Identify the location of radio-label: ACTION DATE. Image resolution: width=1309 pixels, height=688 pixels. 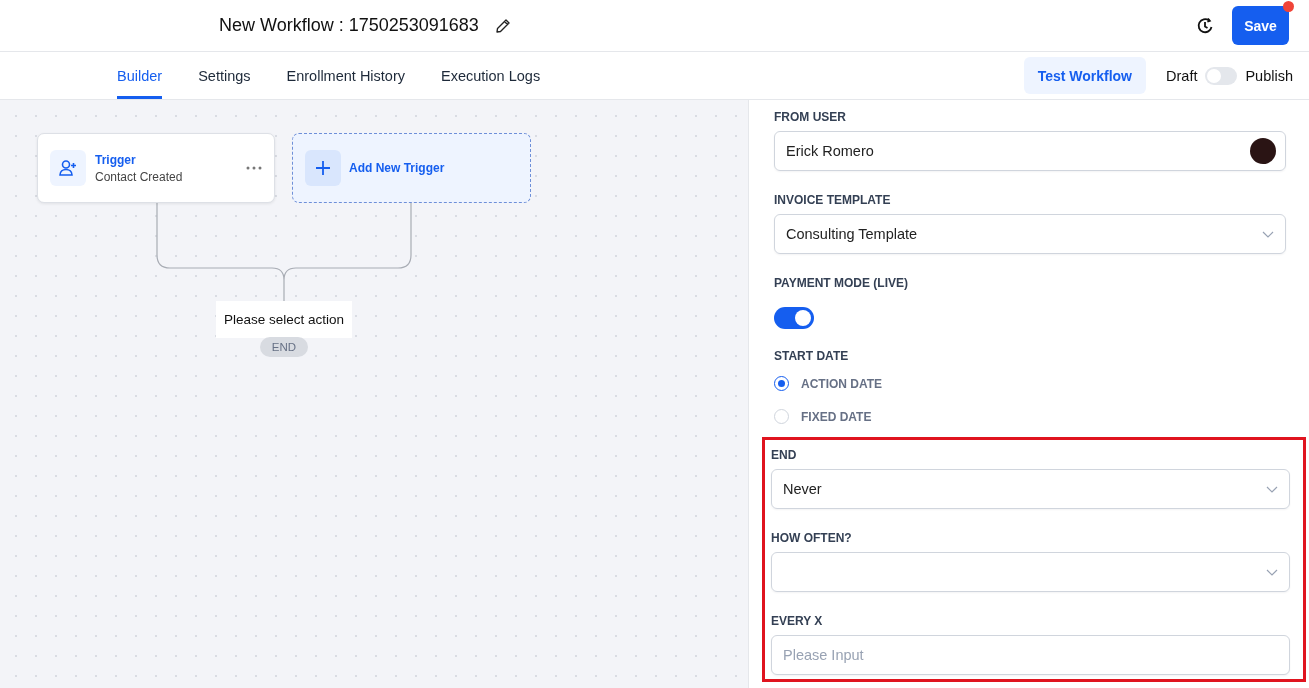
(842, 383).